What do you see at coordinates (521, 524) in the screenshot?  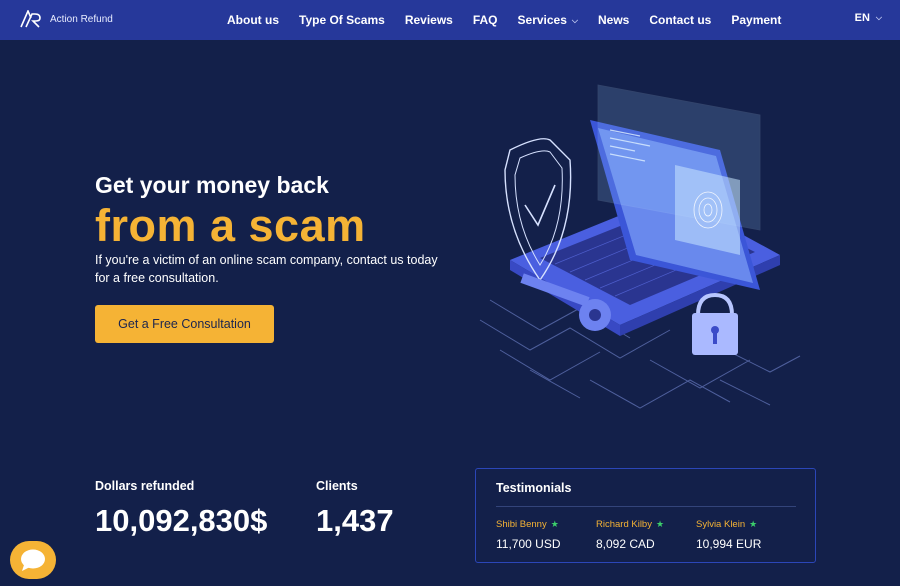 I see `testimonial-name: Shibi Benny` at bounding box center [521, 524].